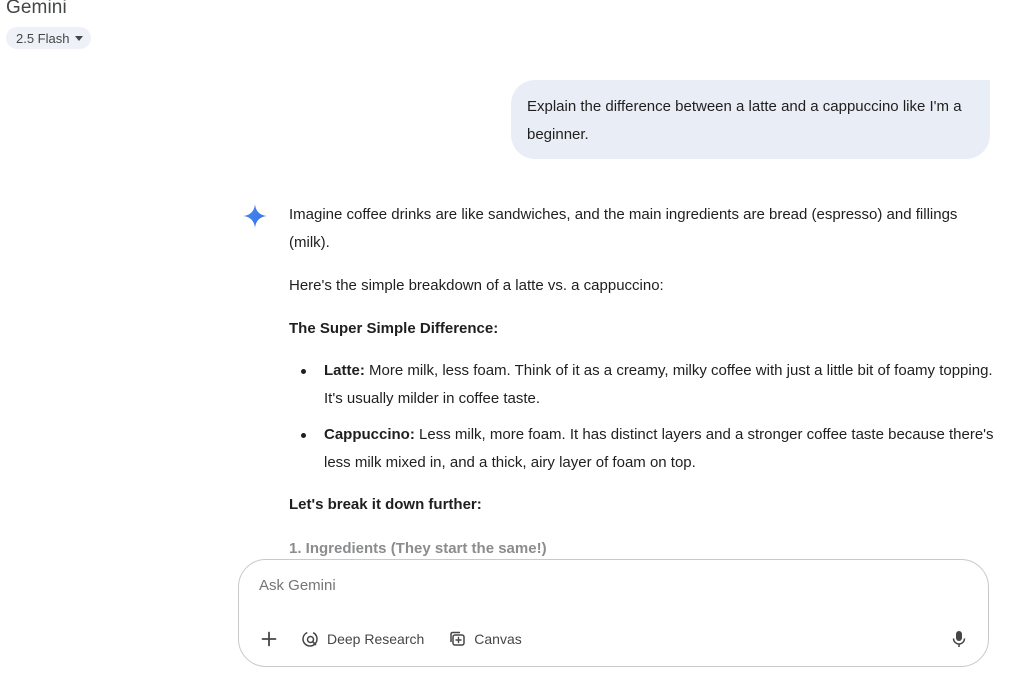  I want to click on canvas-button: Canvas, so click(484, 639).